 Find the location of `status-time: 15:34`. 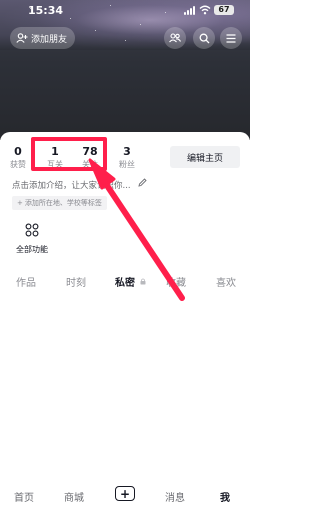

status-time: 15:34 is located at coordinates (46, 10).